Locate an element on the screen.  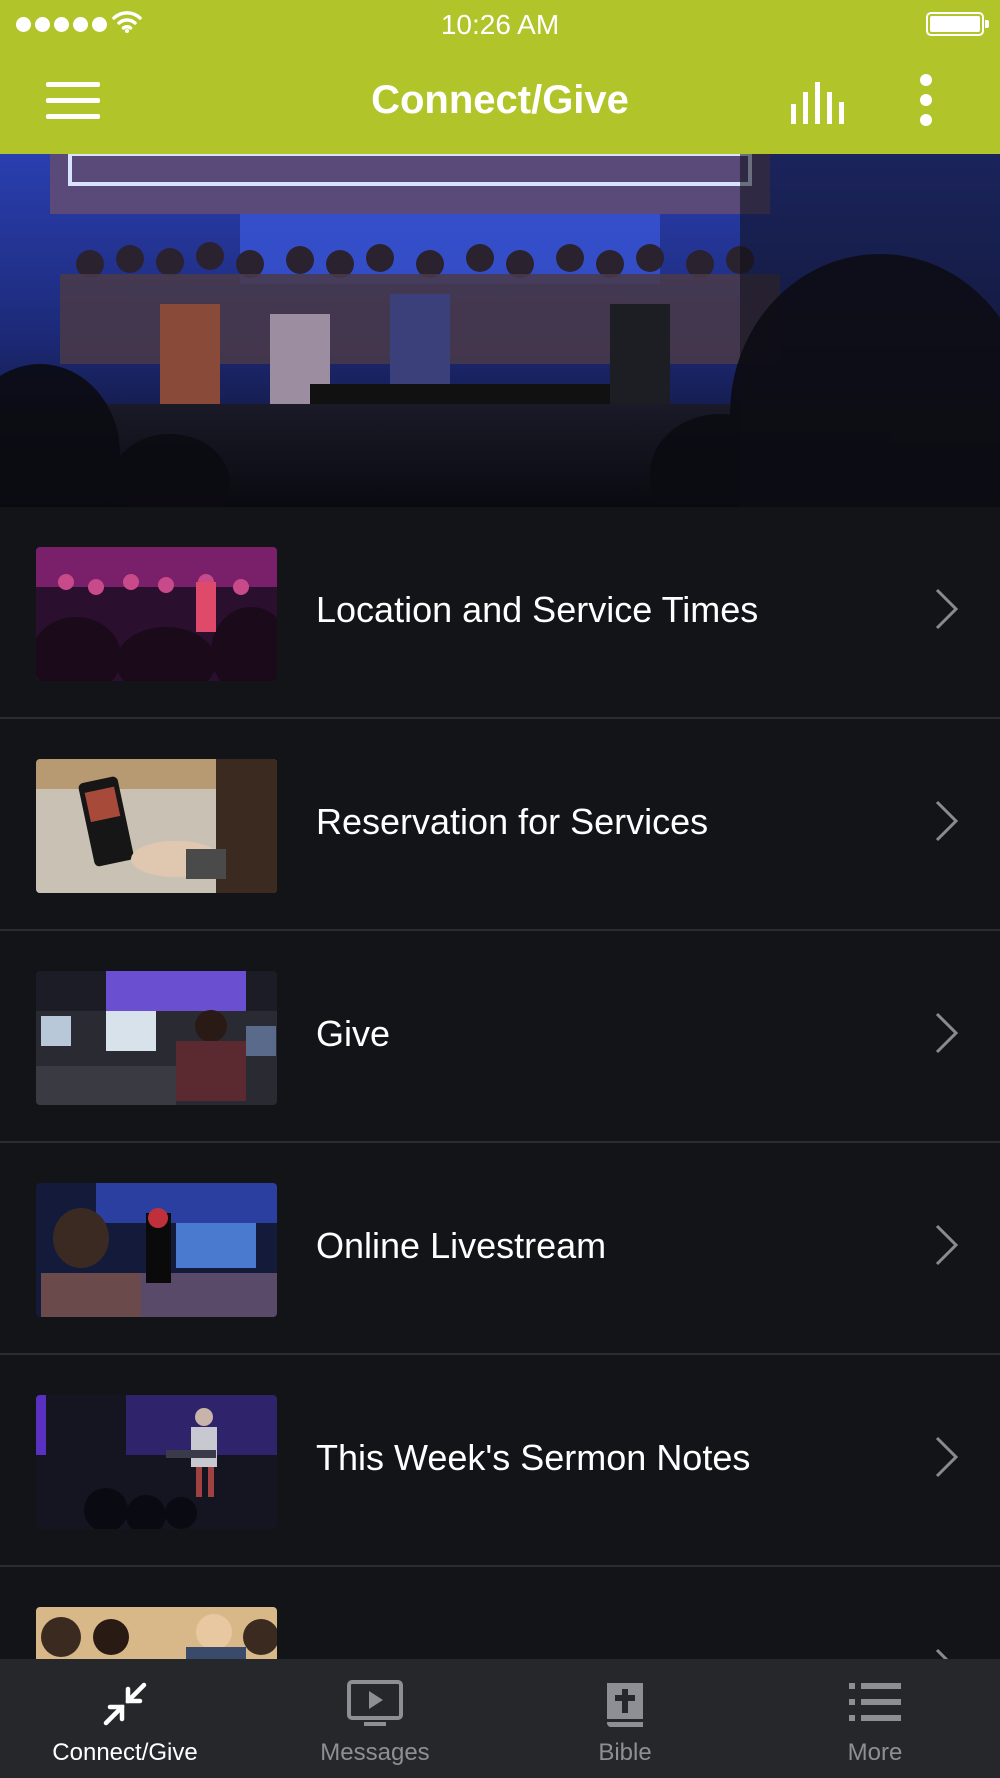
status-bar: 10:26 AM is located at coordinates (500, 25).